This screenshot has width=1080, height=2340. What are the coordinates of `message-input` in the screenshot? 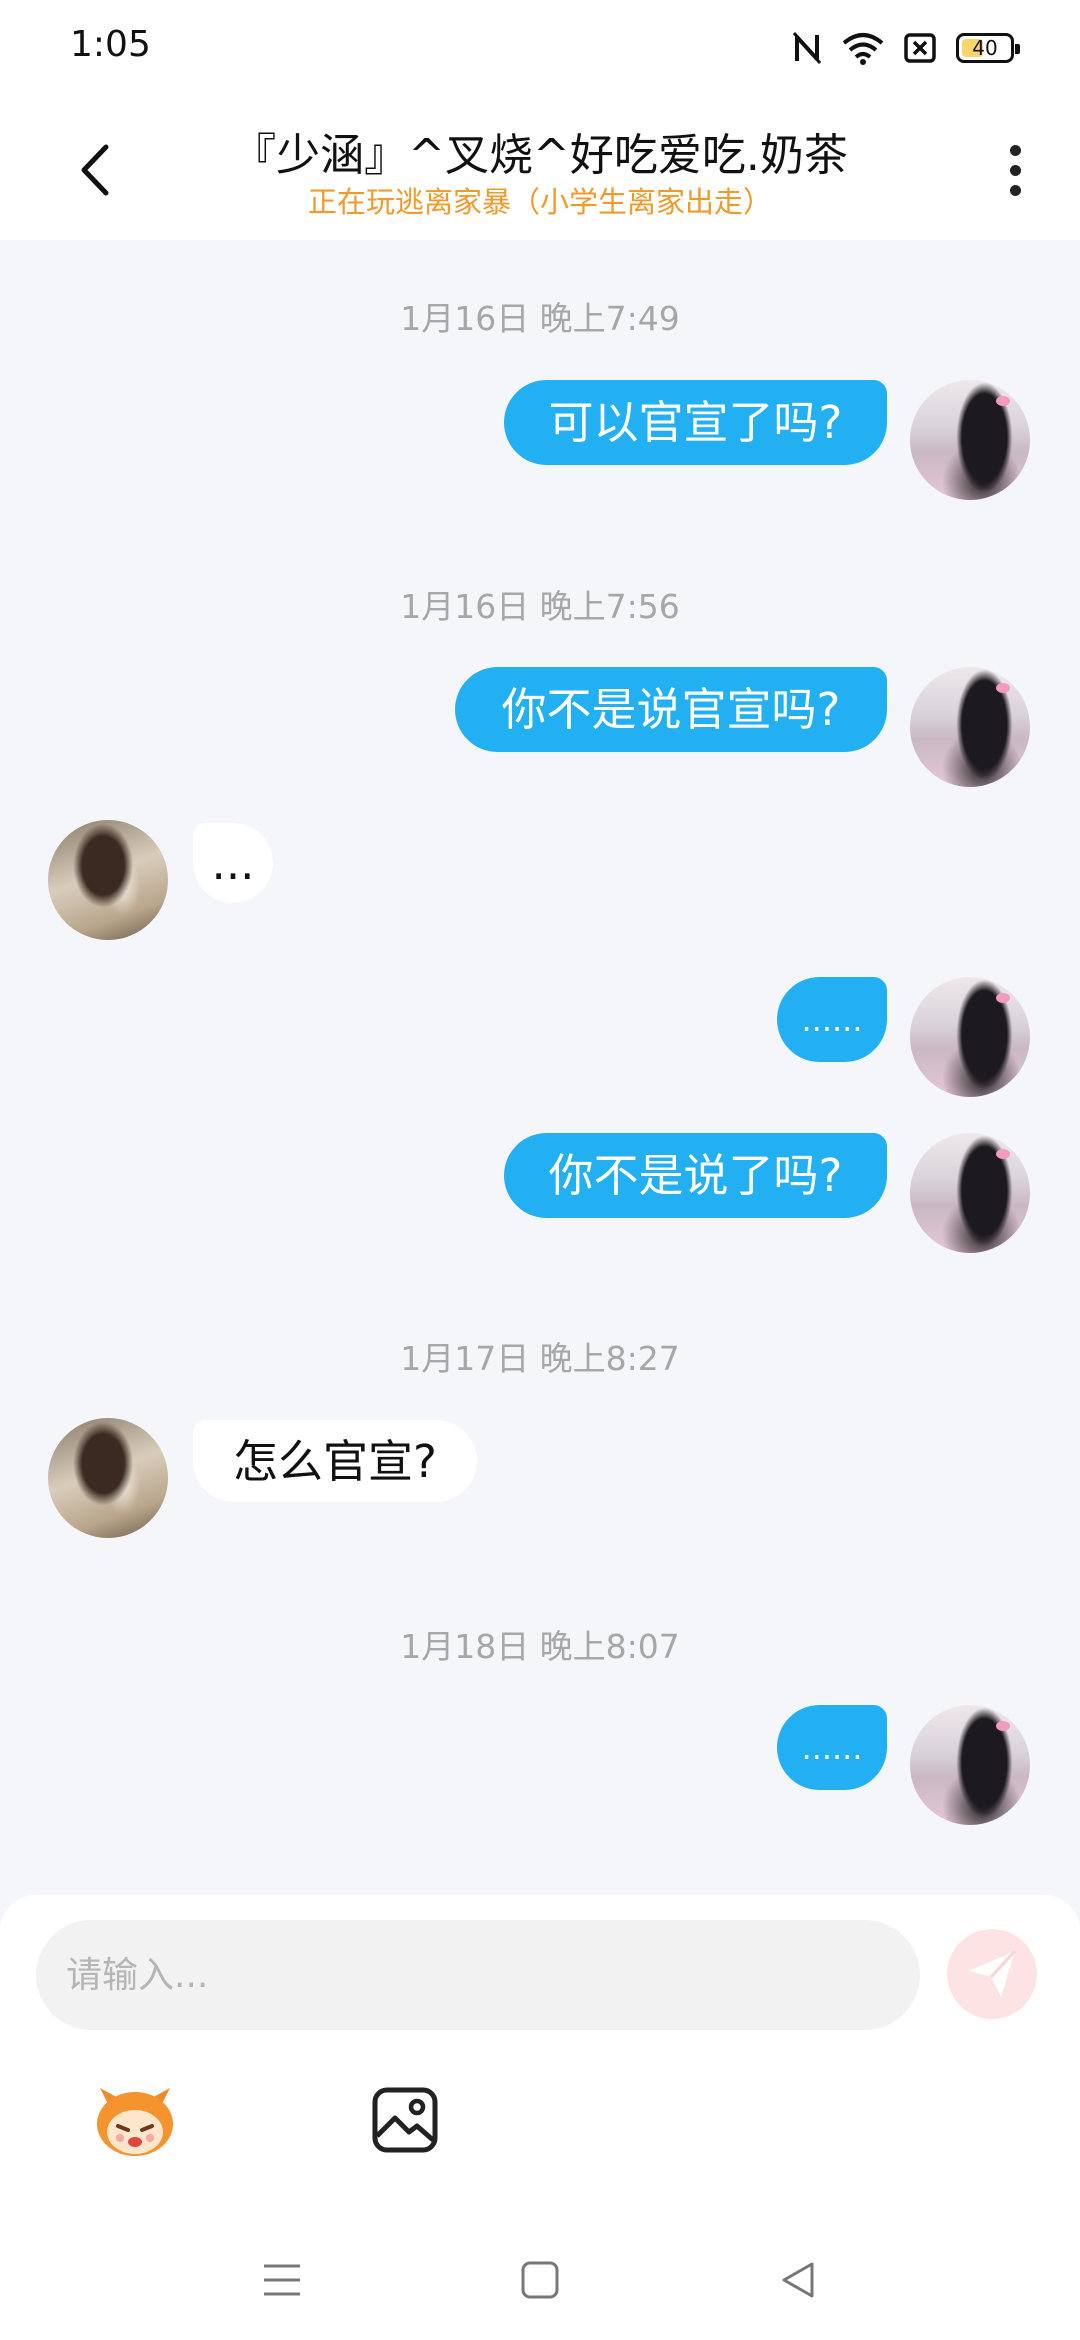 It's located at (478, 1975).